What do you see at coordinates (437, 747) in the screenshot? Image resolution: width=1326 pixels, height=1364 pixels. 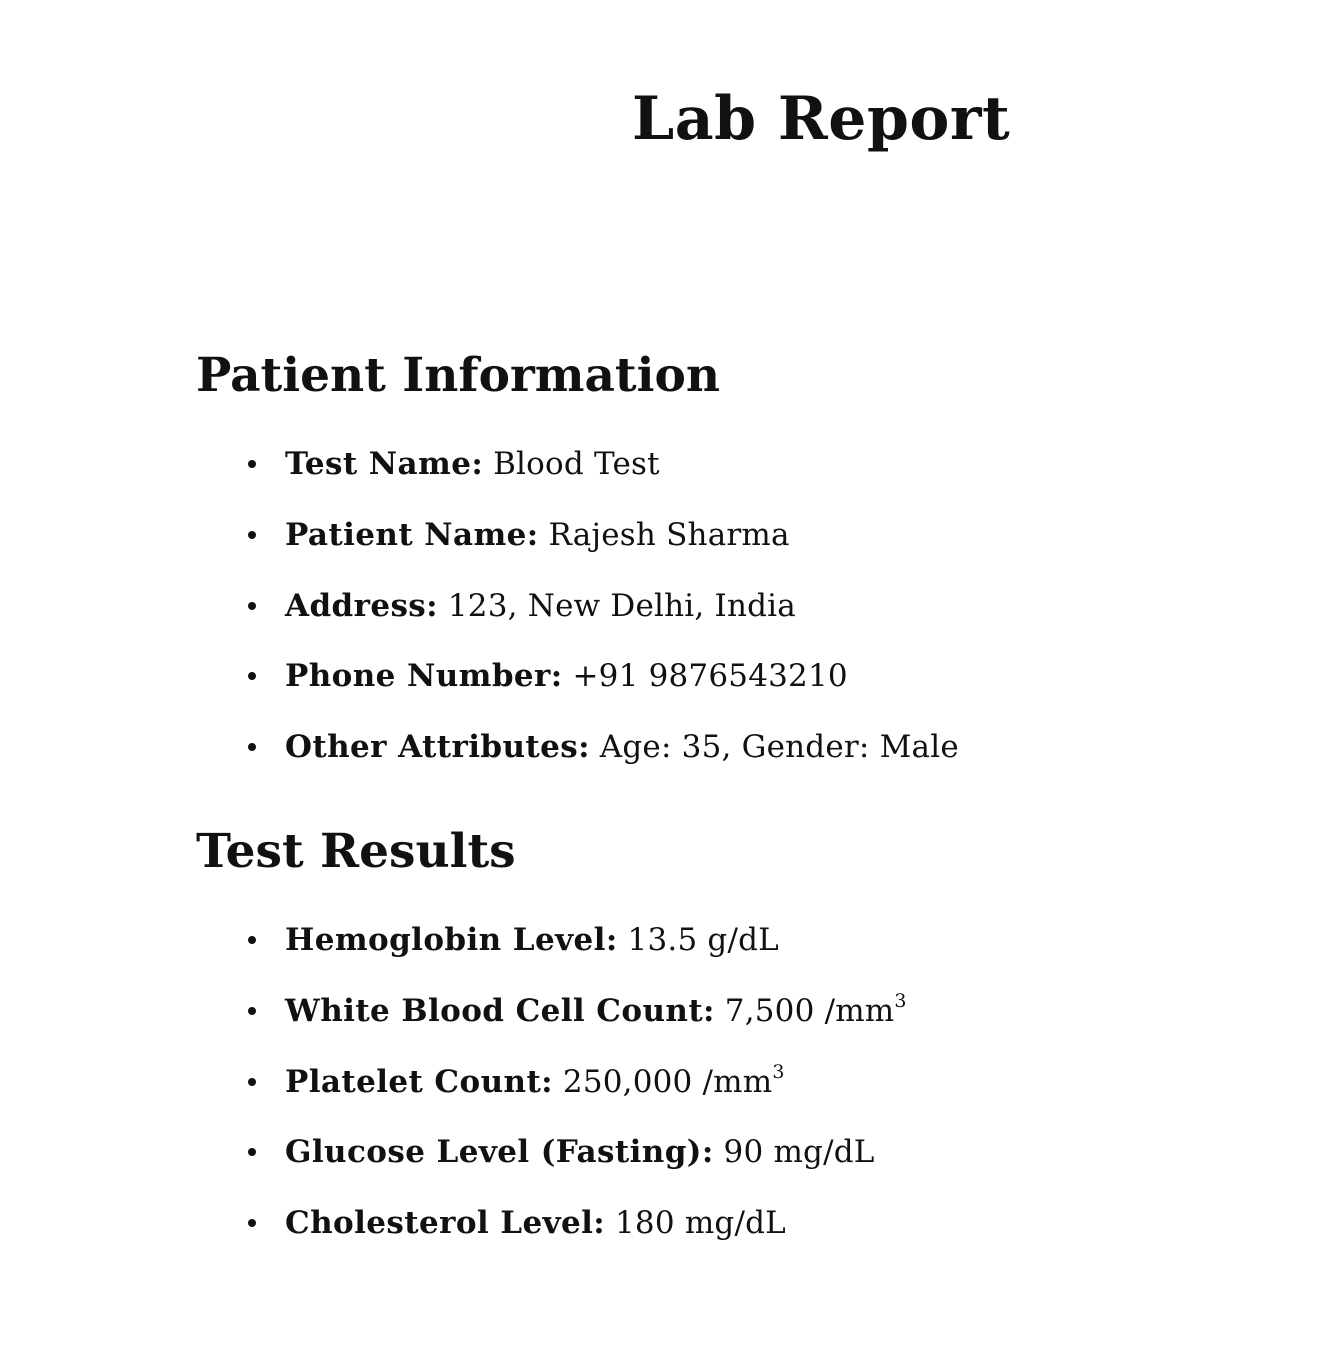 I see `field-label: Other Attributes:` at bounding box center [437, 747].